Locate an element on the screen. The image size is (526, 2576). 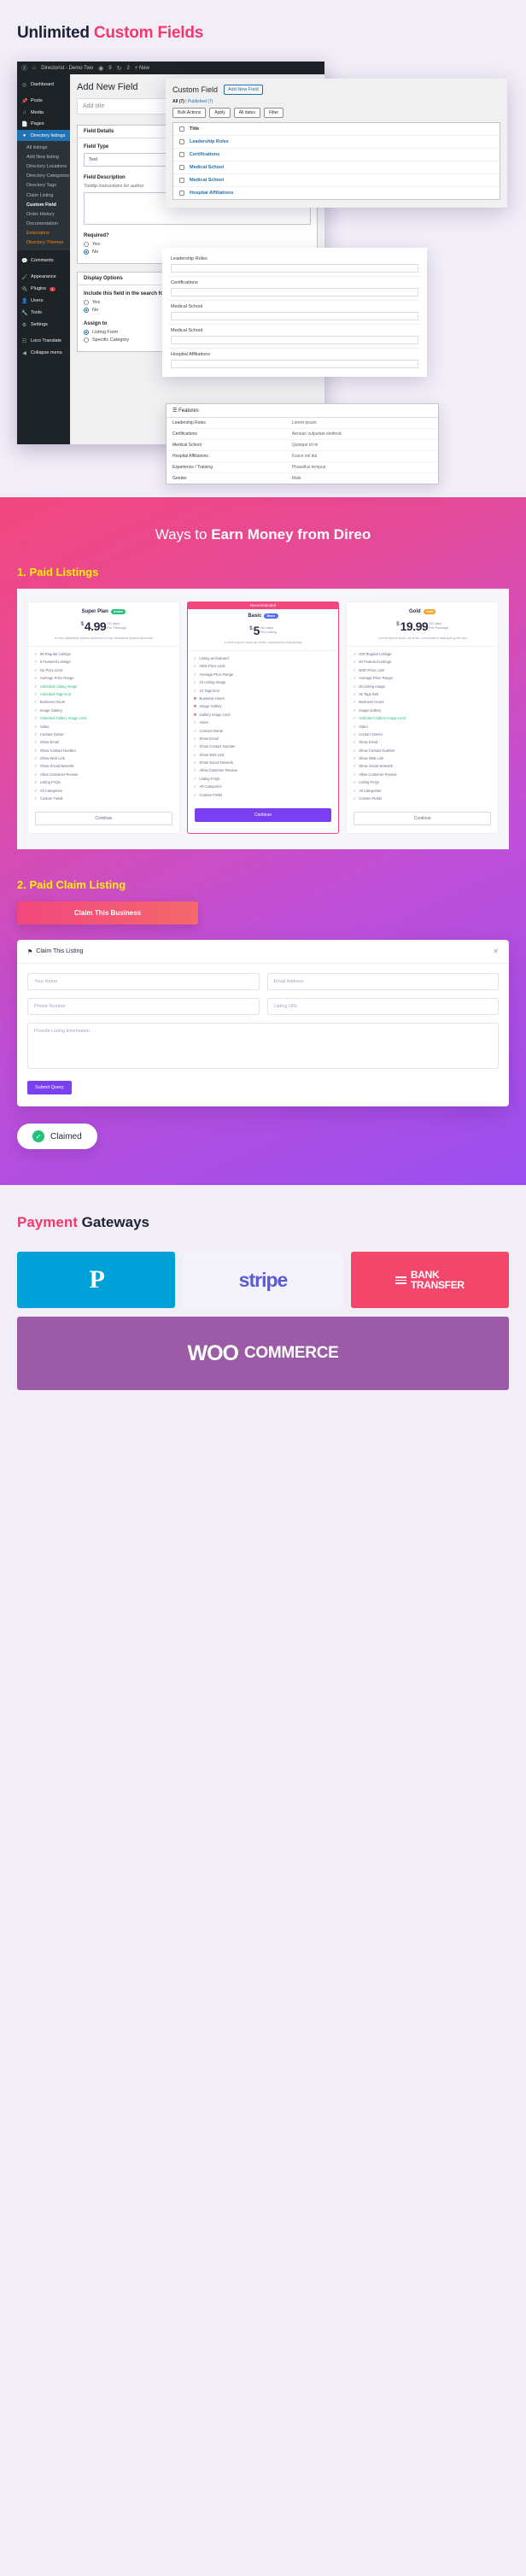
home-icon: ⌂ is located at coordinates (34, 68).